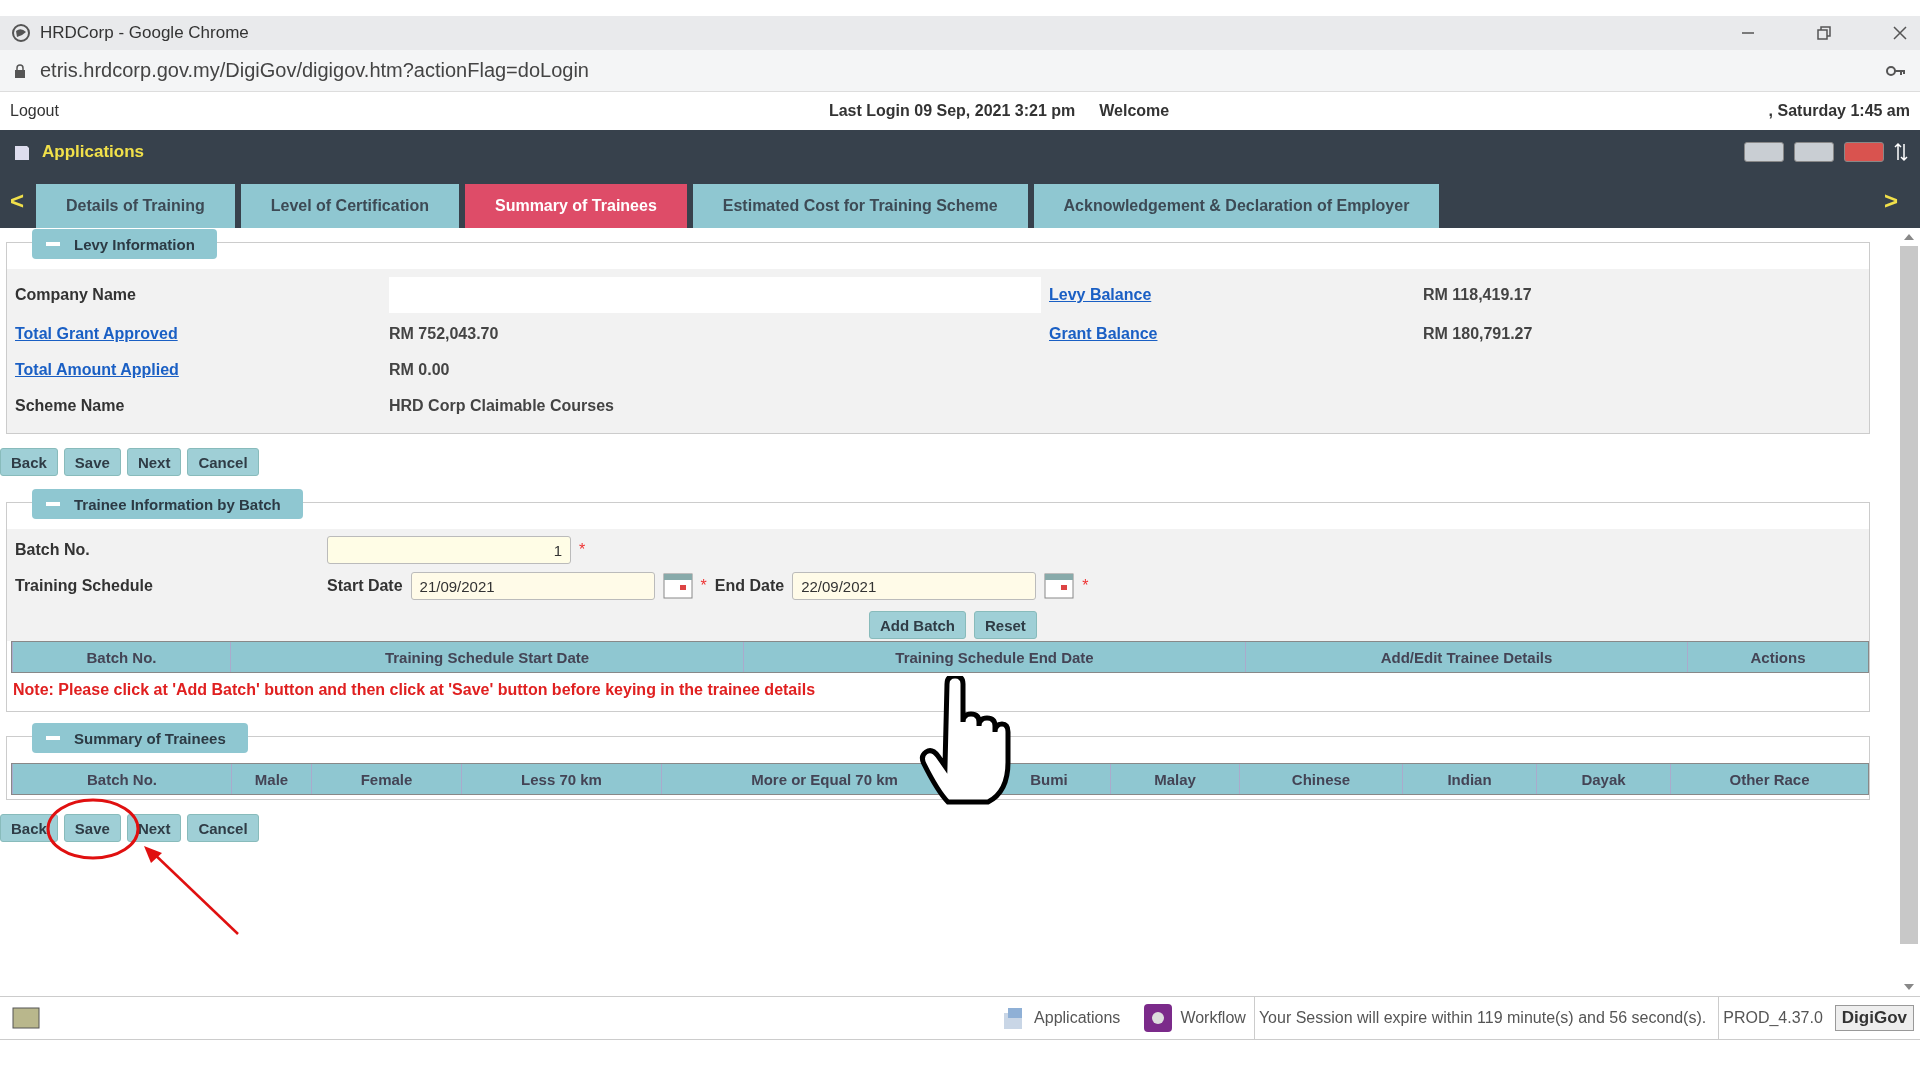  What do you see at coordinates (1158, 1018) in the screenshot?
I see `workflow-icon` at bounding box center [1158, 1018].